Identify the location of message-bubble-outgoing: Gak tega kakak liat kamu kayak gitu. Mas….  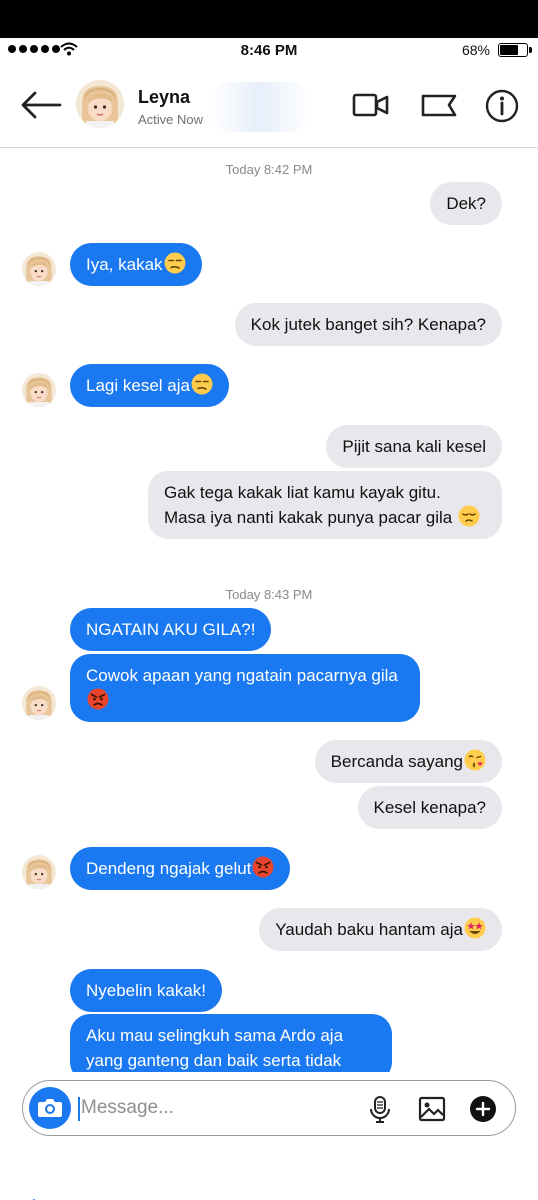
(325, 505).